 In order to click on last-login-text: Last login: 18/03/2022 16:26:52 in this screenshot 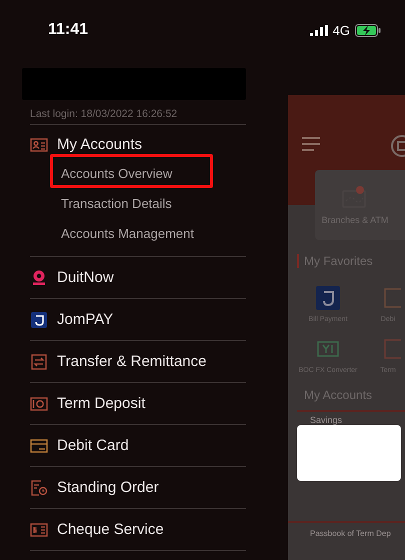, I will do `click(104, 114)`.